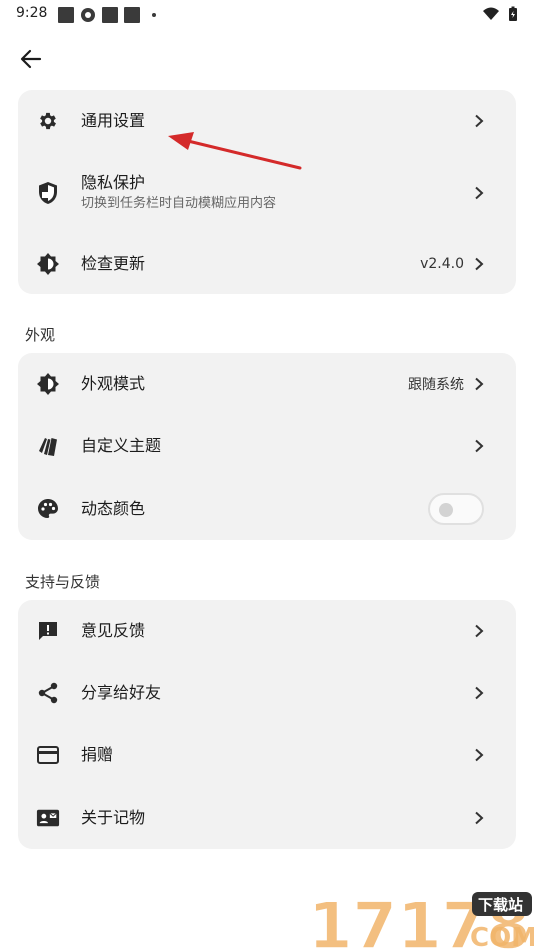 The width and height of the screenshot is (534, 950). I want to click on general-settings-row: 通用设置, so click(267, 121).